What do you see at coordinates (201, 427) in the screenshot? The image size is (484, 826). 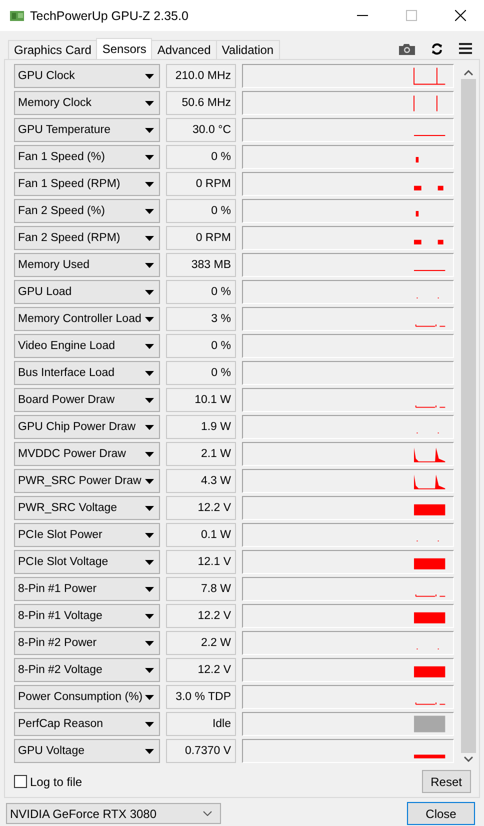 I see `sensor-value: 1.9 W` at bounding box center [201, 427].